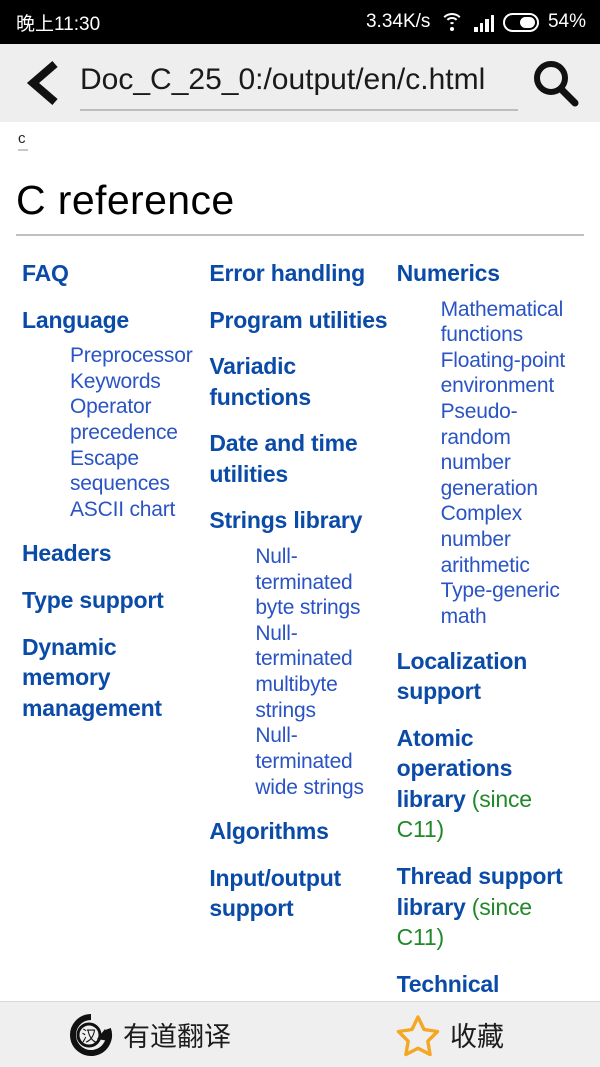 The image size is (600, 1067). I want to click on reference-top-link: Date and time utilities, so click(298, 458).